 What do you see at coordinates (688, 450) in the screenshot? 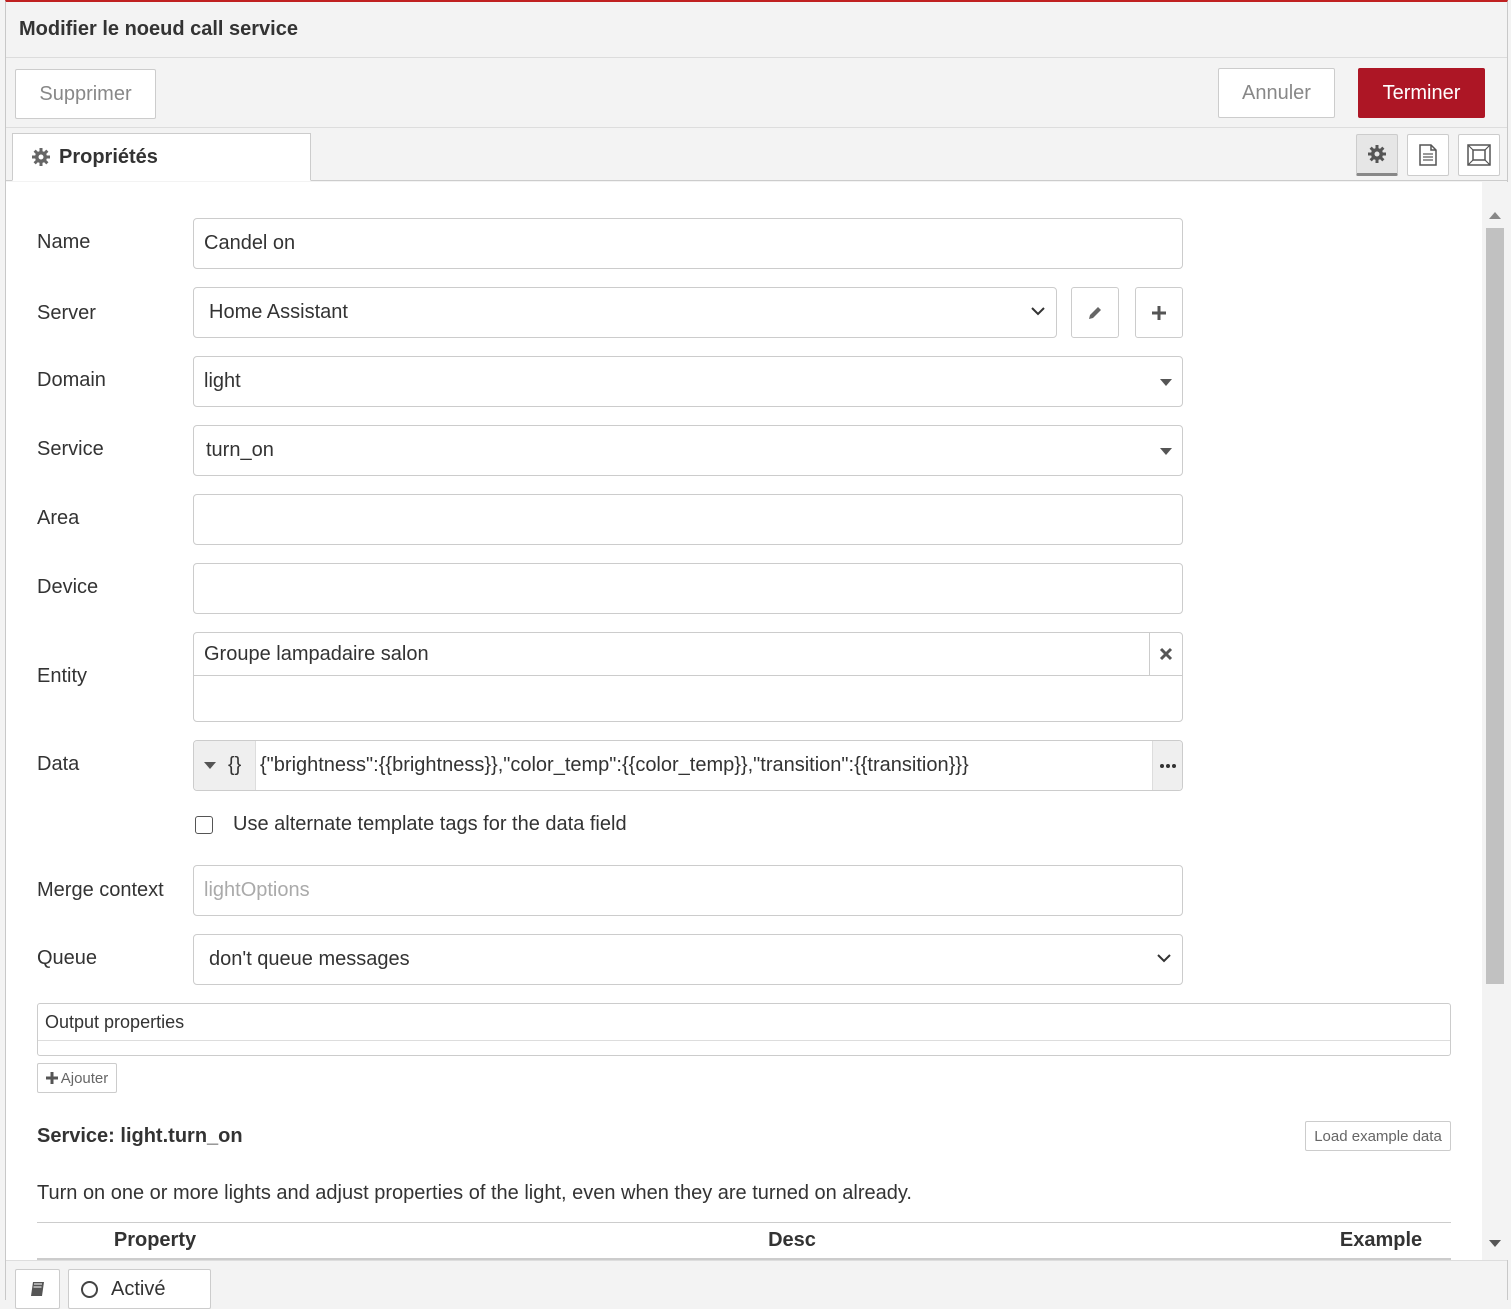
I see `service-input: turn_on` at bounding box center [688, 450].